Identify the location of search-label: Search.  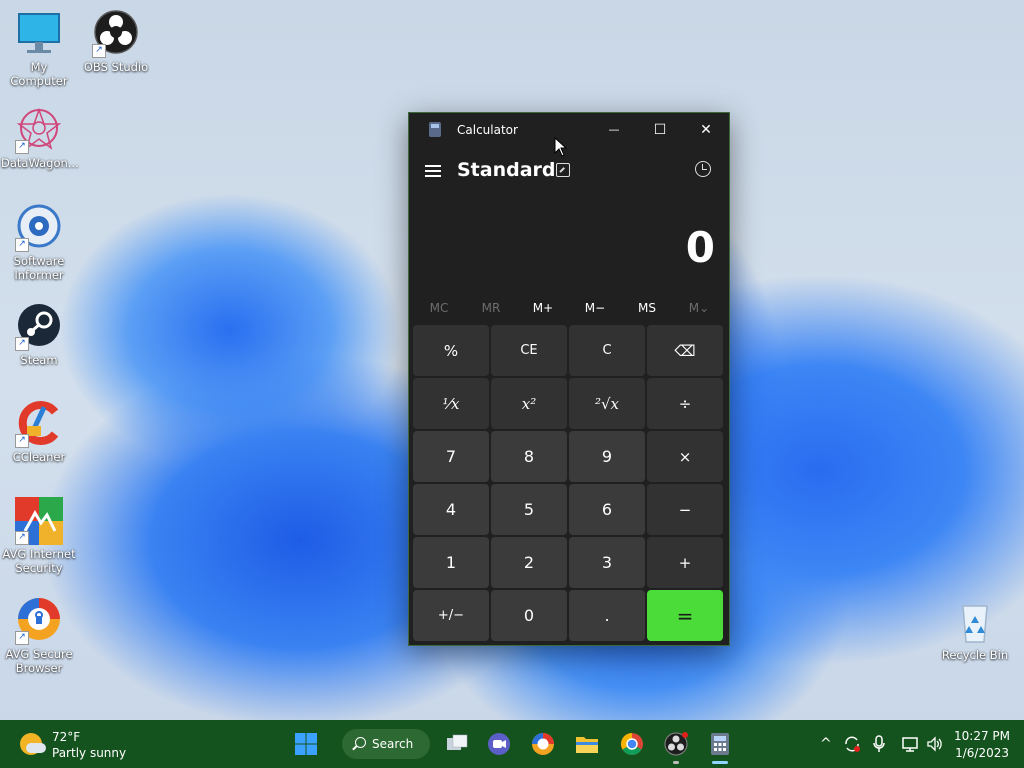
(393, 744).